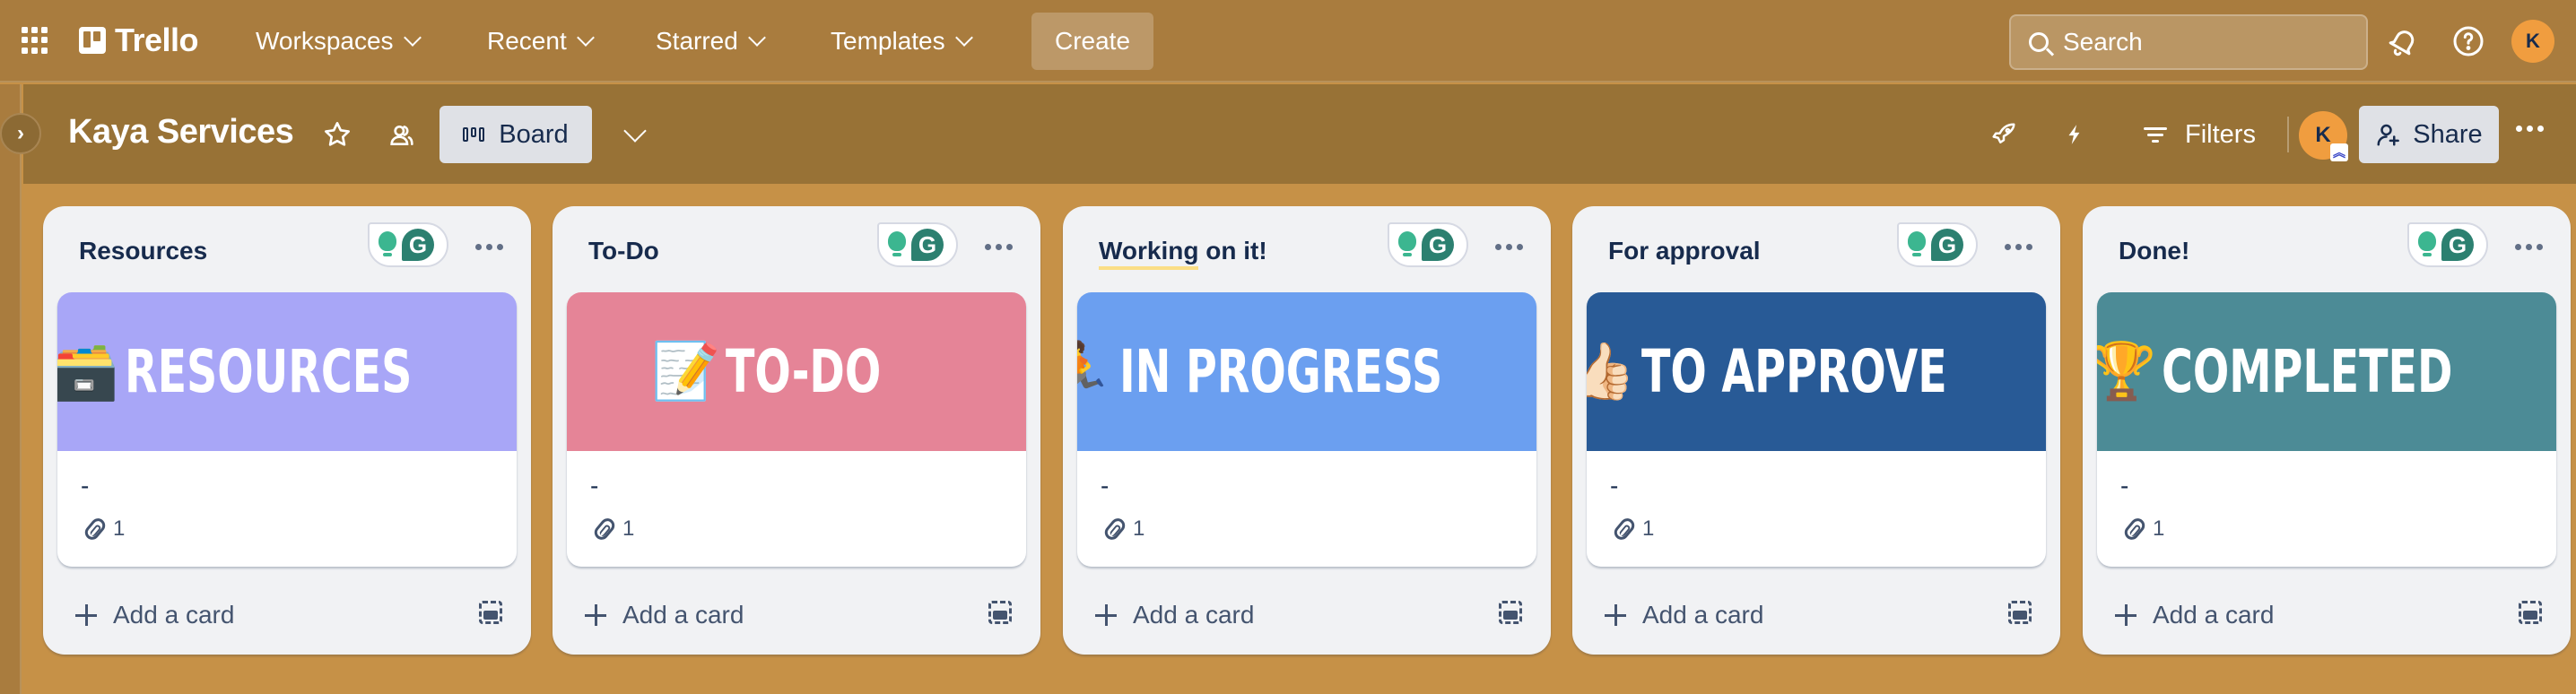  I want to click on cover-text: TO-DO, so click(804, 371).